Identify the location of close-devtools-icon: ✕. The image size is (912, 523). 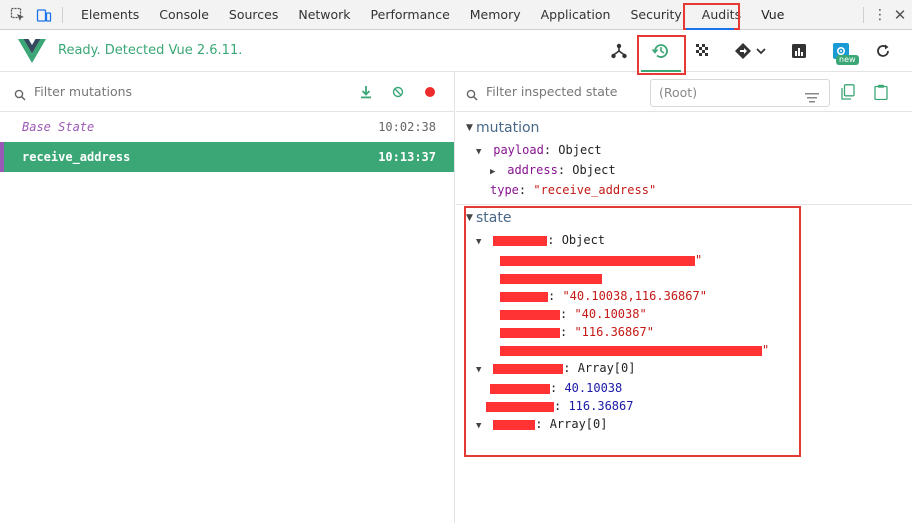
(900, 15).